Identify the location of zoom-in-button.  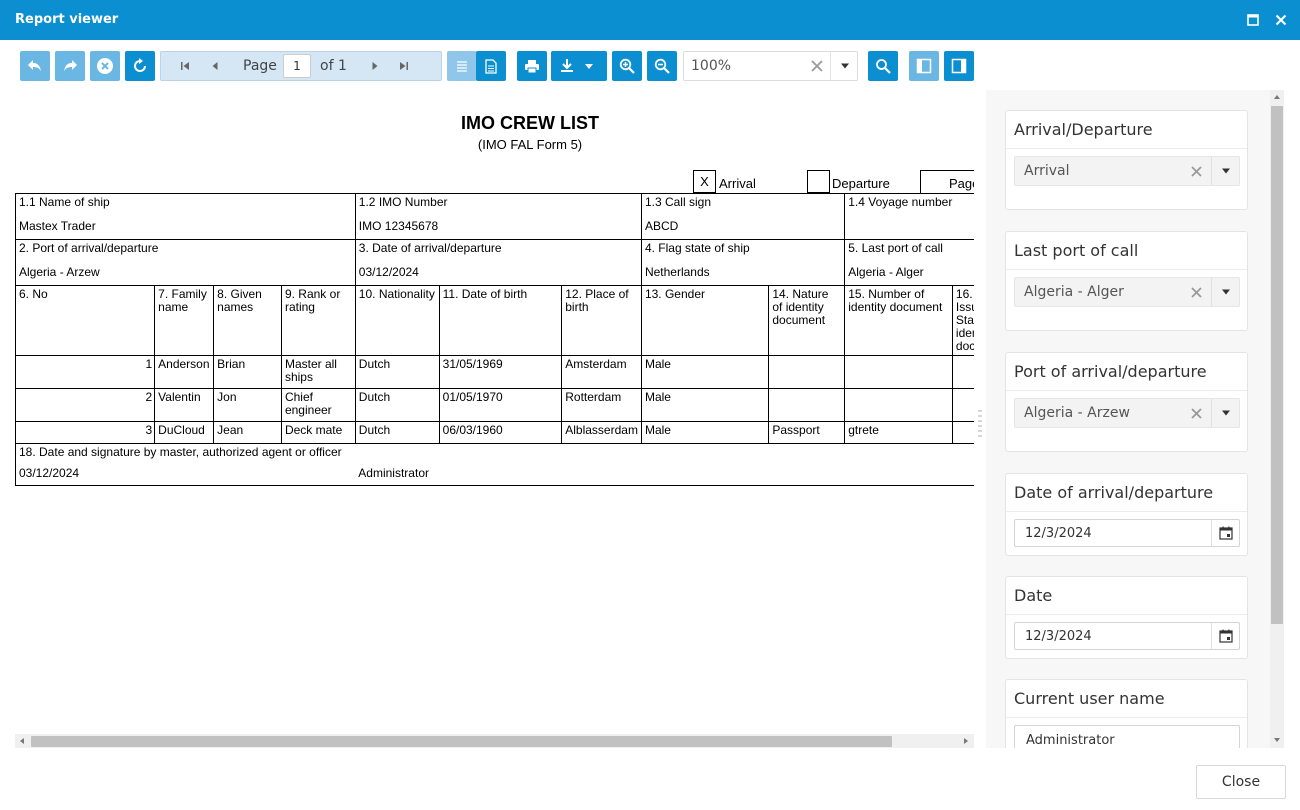
(627, 66).